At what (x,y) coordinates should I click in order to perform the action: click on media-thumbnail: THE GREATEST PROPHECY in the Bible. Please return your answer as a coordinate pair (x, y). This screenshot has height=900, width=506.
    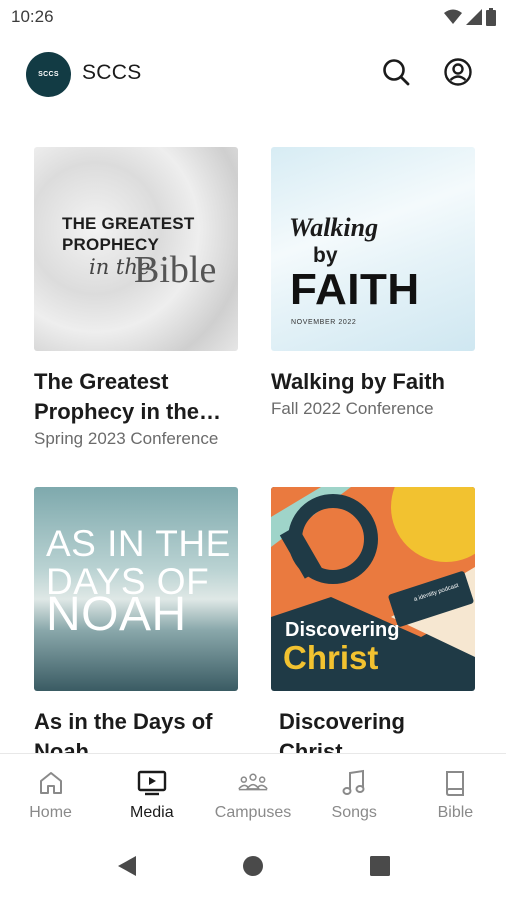
    Looking at the image, I should click on (136, 249).